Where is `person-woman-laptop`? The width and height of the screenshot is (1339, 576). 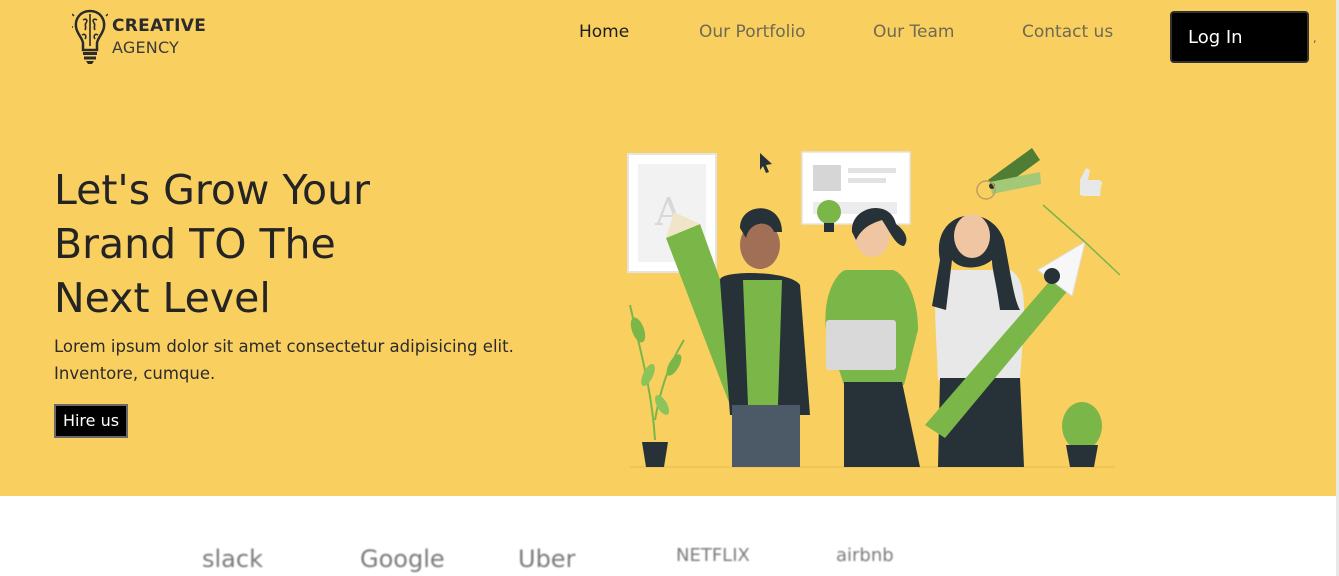
person-woman-laptop is located at coordinates (872, 337).